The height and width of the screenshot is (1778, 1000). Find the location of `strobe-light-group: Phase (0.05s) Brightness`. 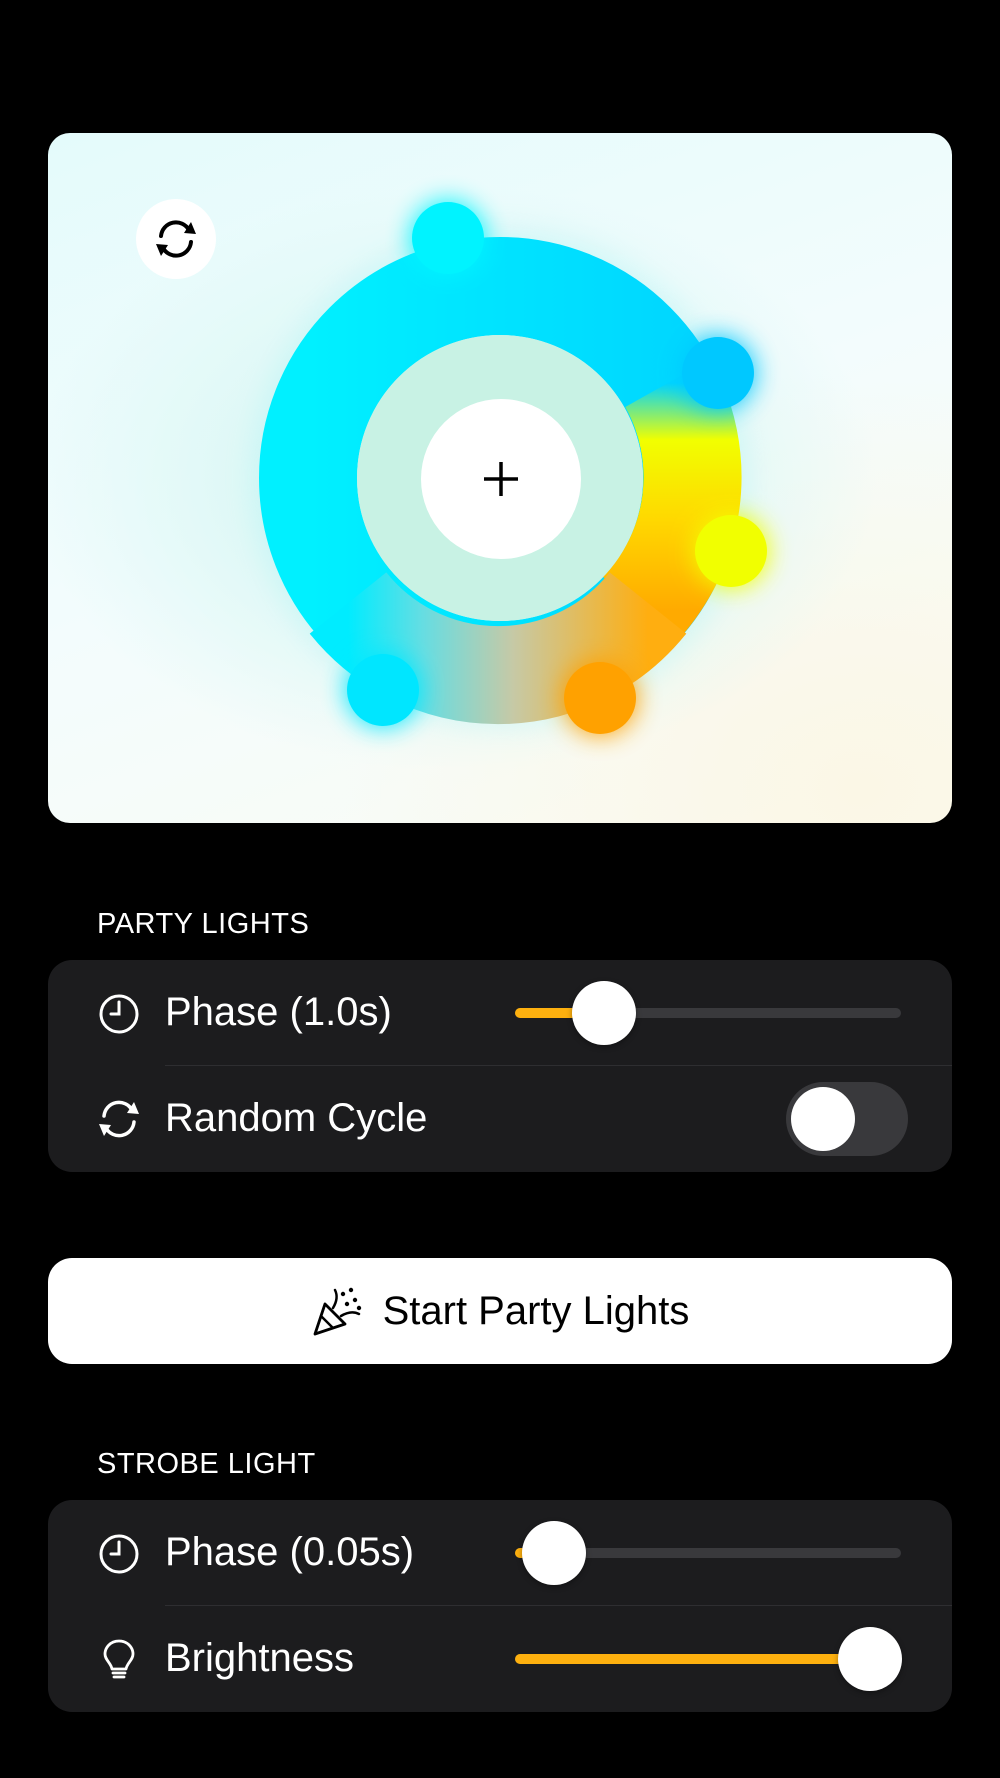

strobe-light-group: Phase (0.05s) Brightness is located at coordinates (500, 1606).